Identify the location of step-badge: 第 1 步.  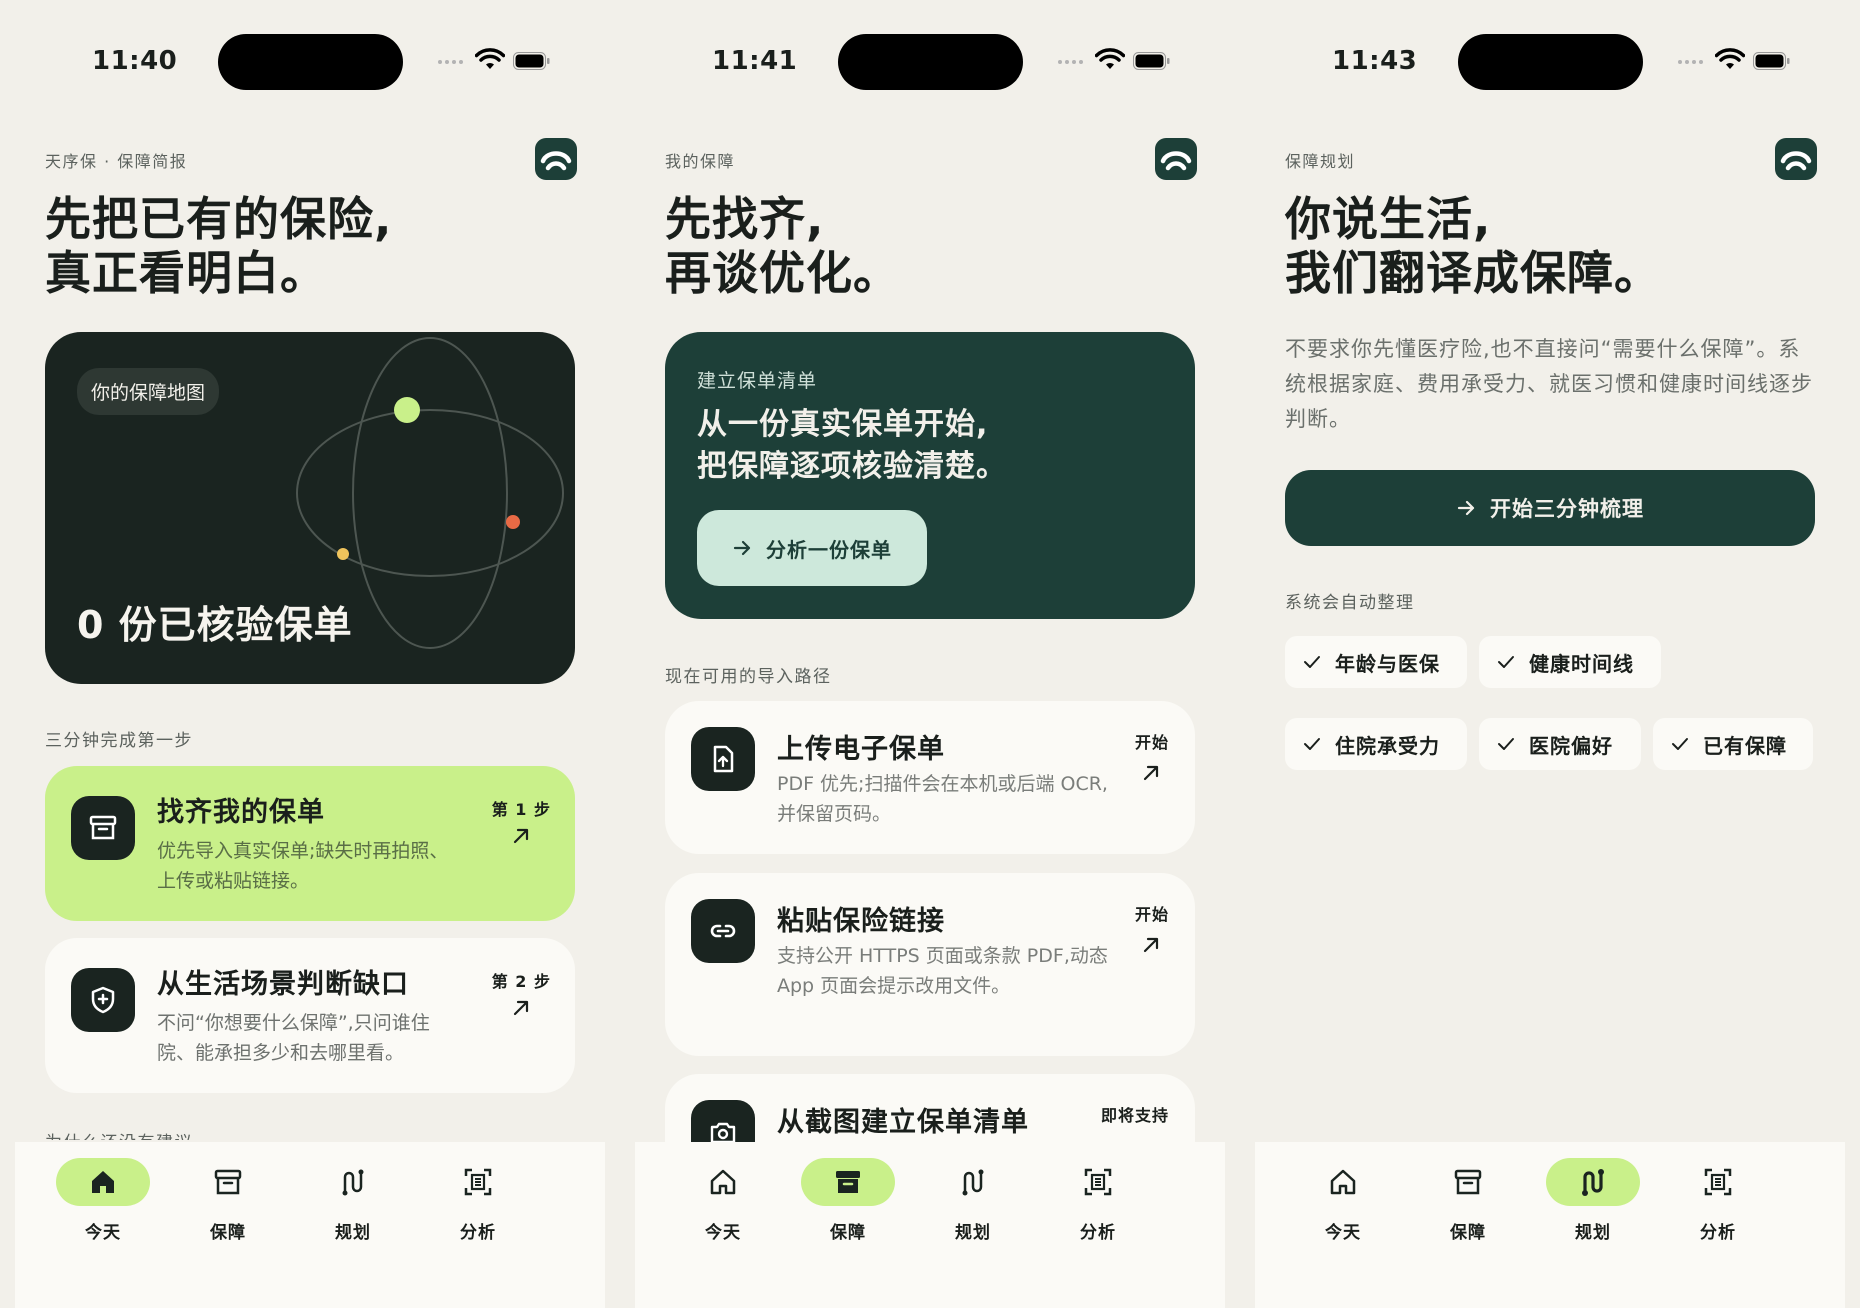
(521, 809).